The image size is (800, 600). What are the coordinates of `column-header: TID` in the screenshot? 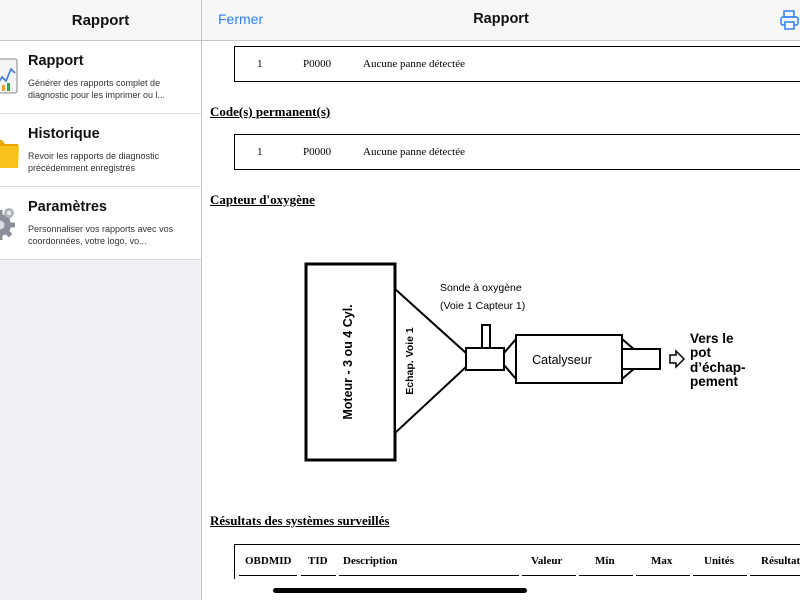 It's located at (318, 561).